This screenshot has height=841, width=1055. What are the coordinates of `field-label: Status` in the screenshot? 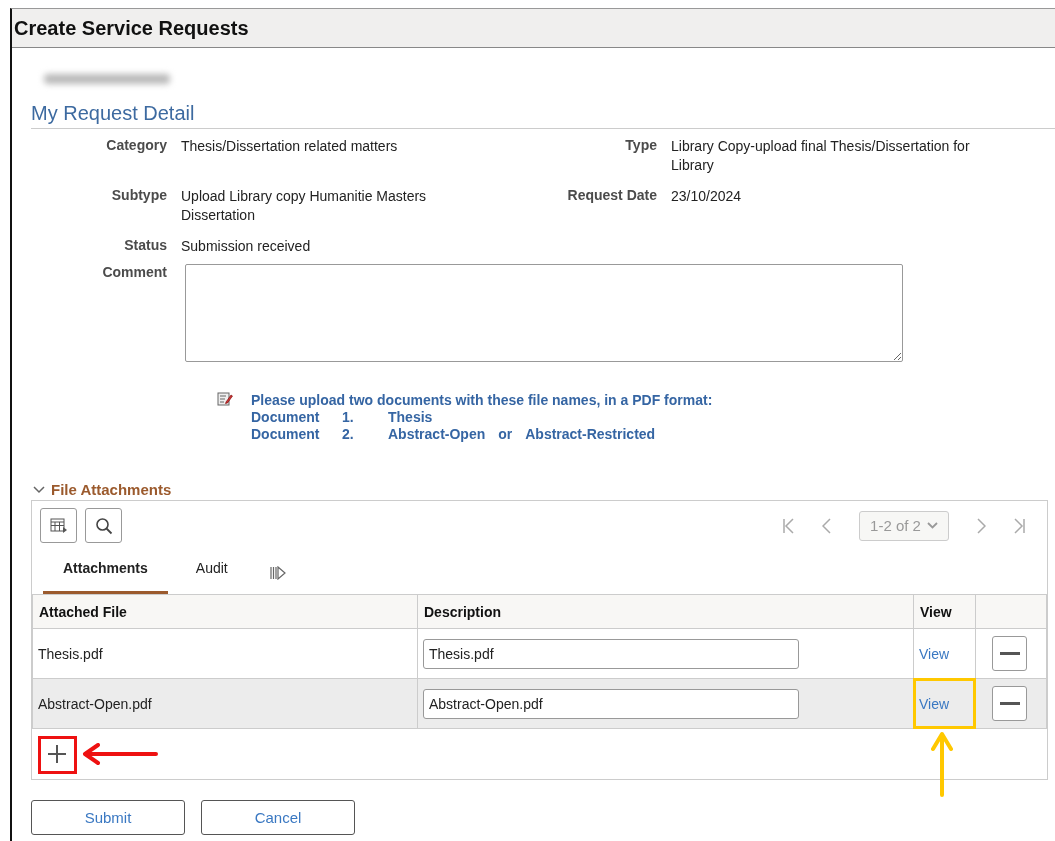 It's located at (145, 245).